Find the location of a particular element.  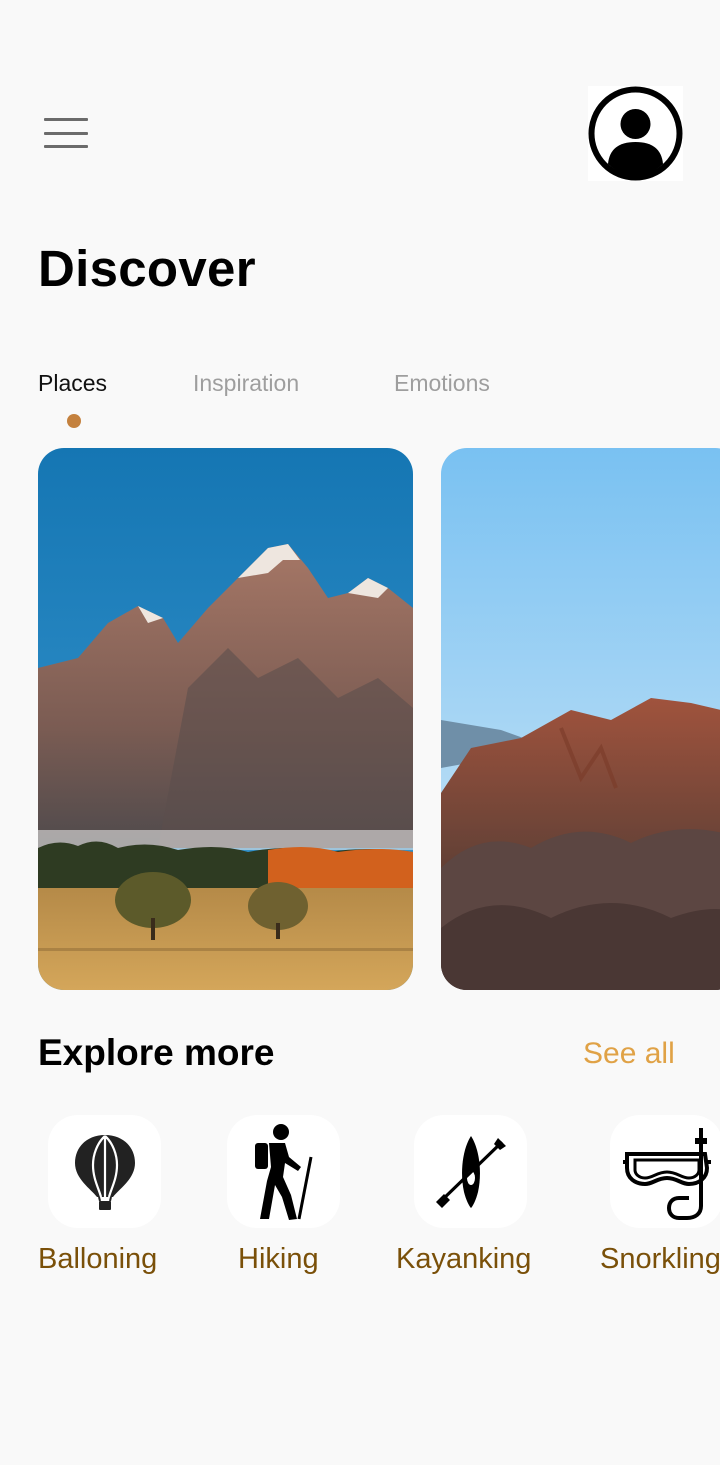

tab-emotions: Emotions is located at coordinates (442, 383).